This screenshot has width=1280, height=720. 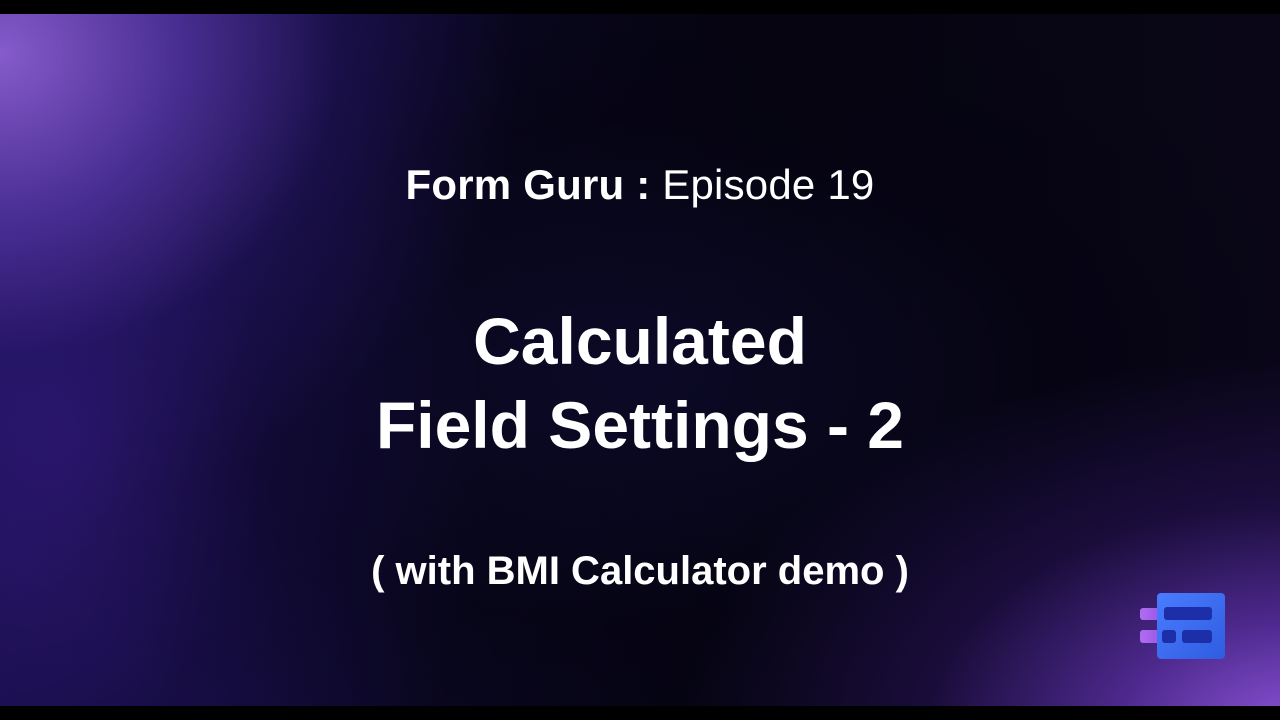 I want to click on episode-heading: Form Guru : Episode 19, so click(x=640, y=185).